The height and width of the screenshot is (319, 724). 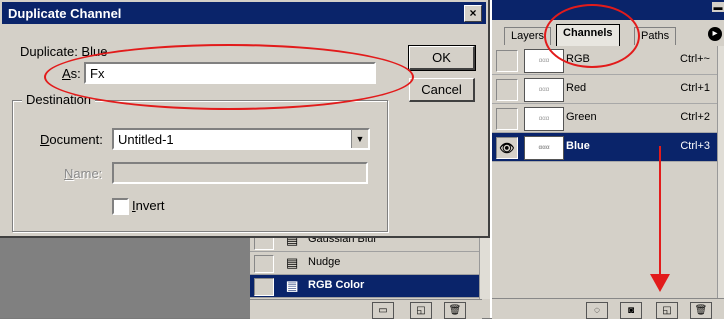 What do you see at coordinates (507, 148) in the screenshot?
I see `eye-icon: 👁` at bounding box center [507, 148].